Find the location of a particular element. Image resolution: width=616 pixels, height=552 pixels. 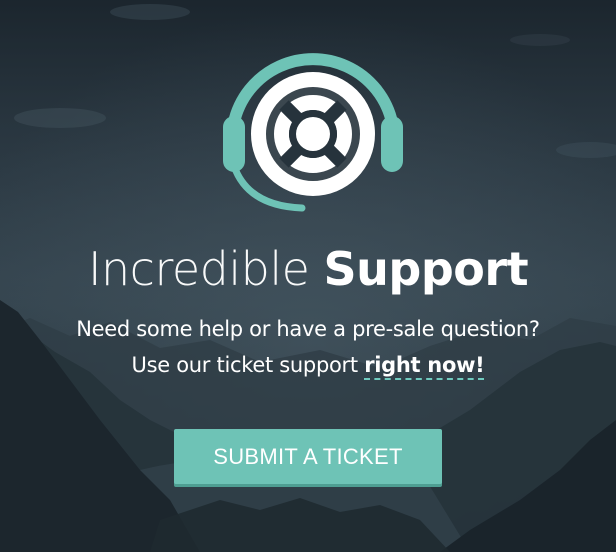

right-now-link: right now! is located at coordinates (424, 366).